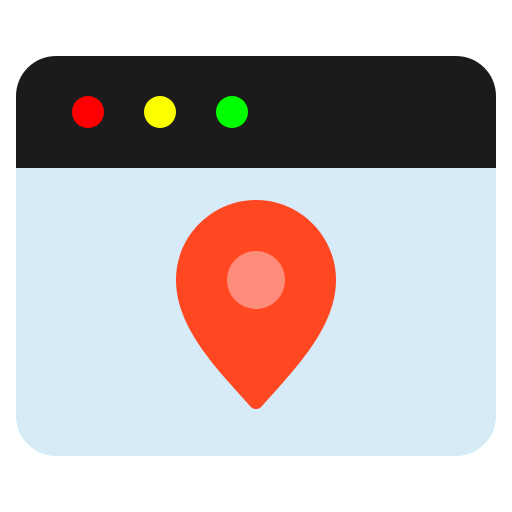 The height and width of the screenshot is (512, 512). Describe the element at coordinates (160, 112) in the screenshot. I see `minimize-dot` at that location.